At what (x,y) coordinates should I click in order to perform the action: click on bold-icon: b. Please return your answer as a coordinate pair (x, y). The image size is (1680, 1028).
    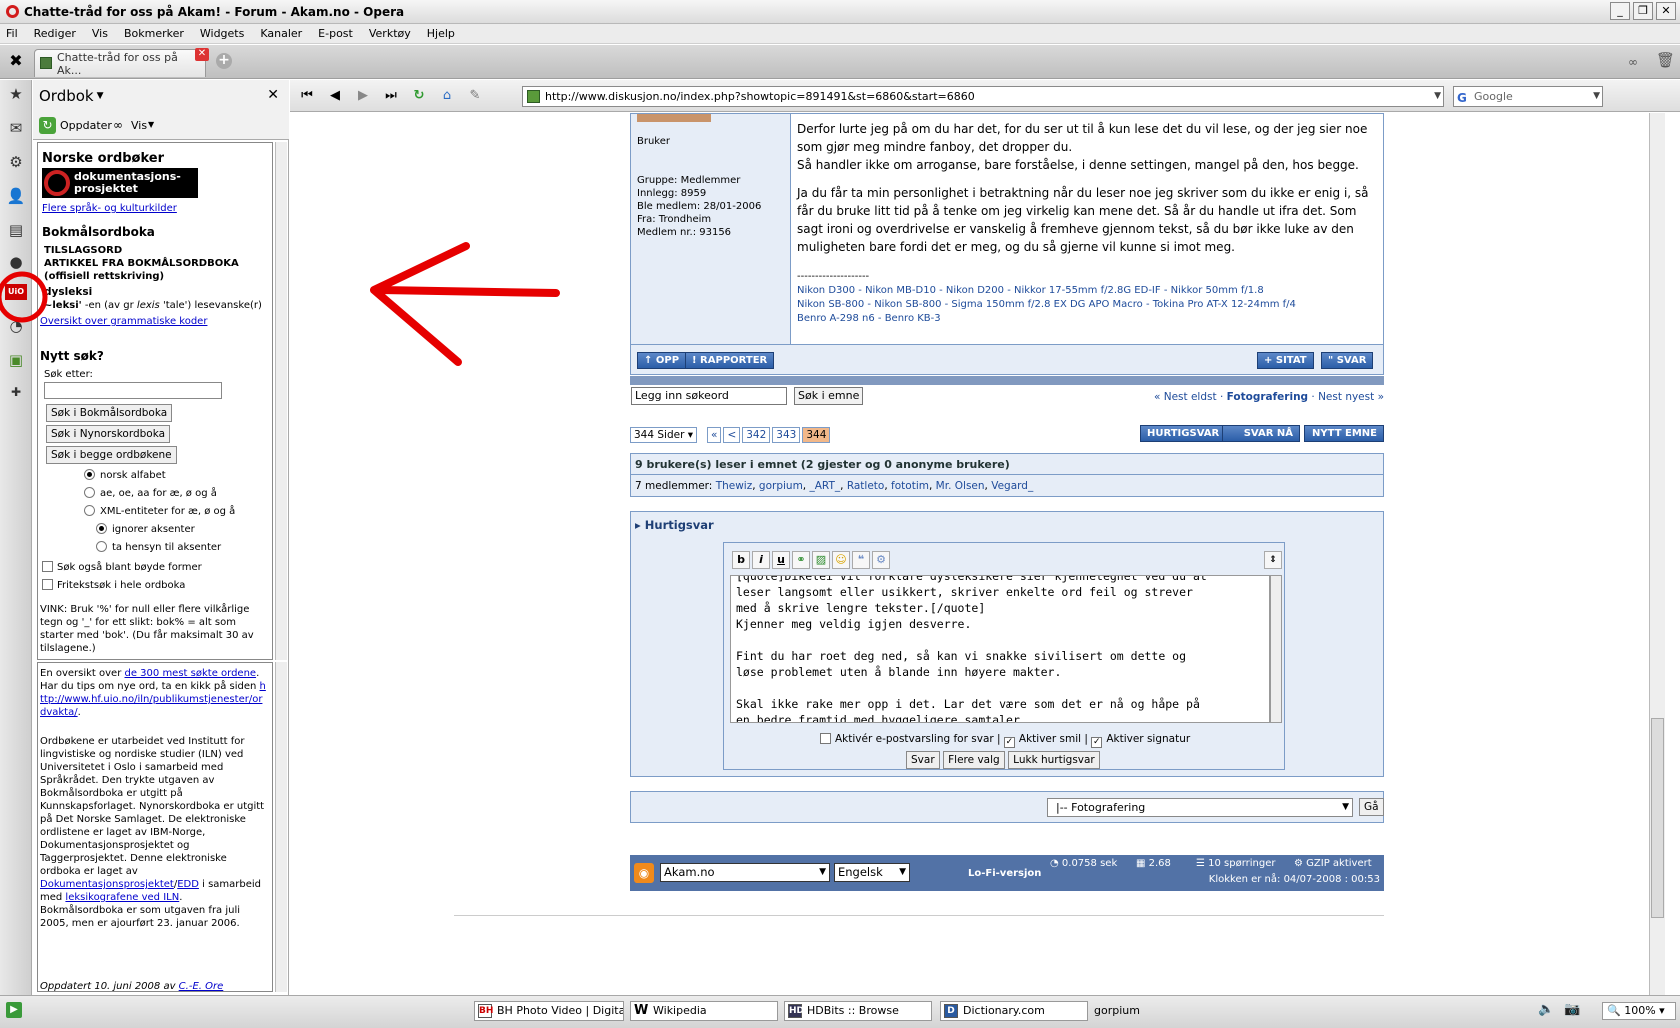
    Looking at the image, I should click on (741, 560).